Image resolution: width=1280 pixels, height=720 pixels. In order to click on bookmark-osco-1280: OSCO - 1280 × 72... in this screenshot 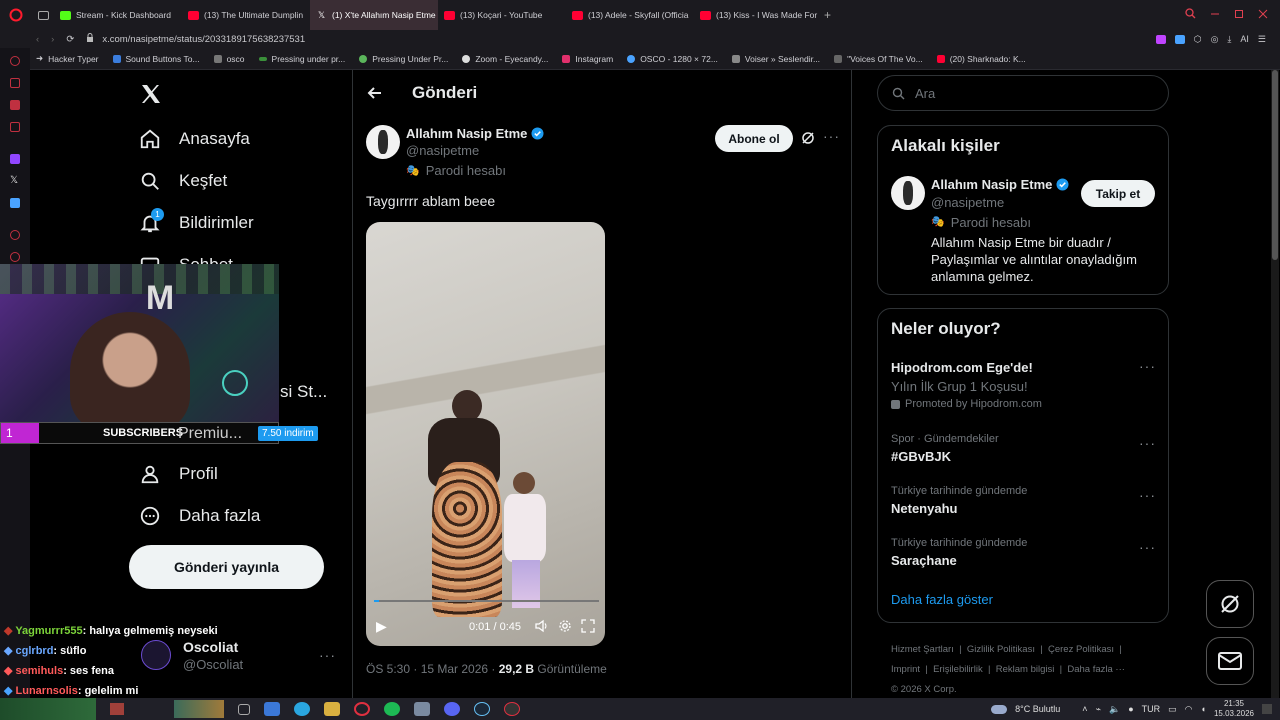, I will do `click(672, 59)`.